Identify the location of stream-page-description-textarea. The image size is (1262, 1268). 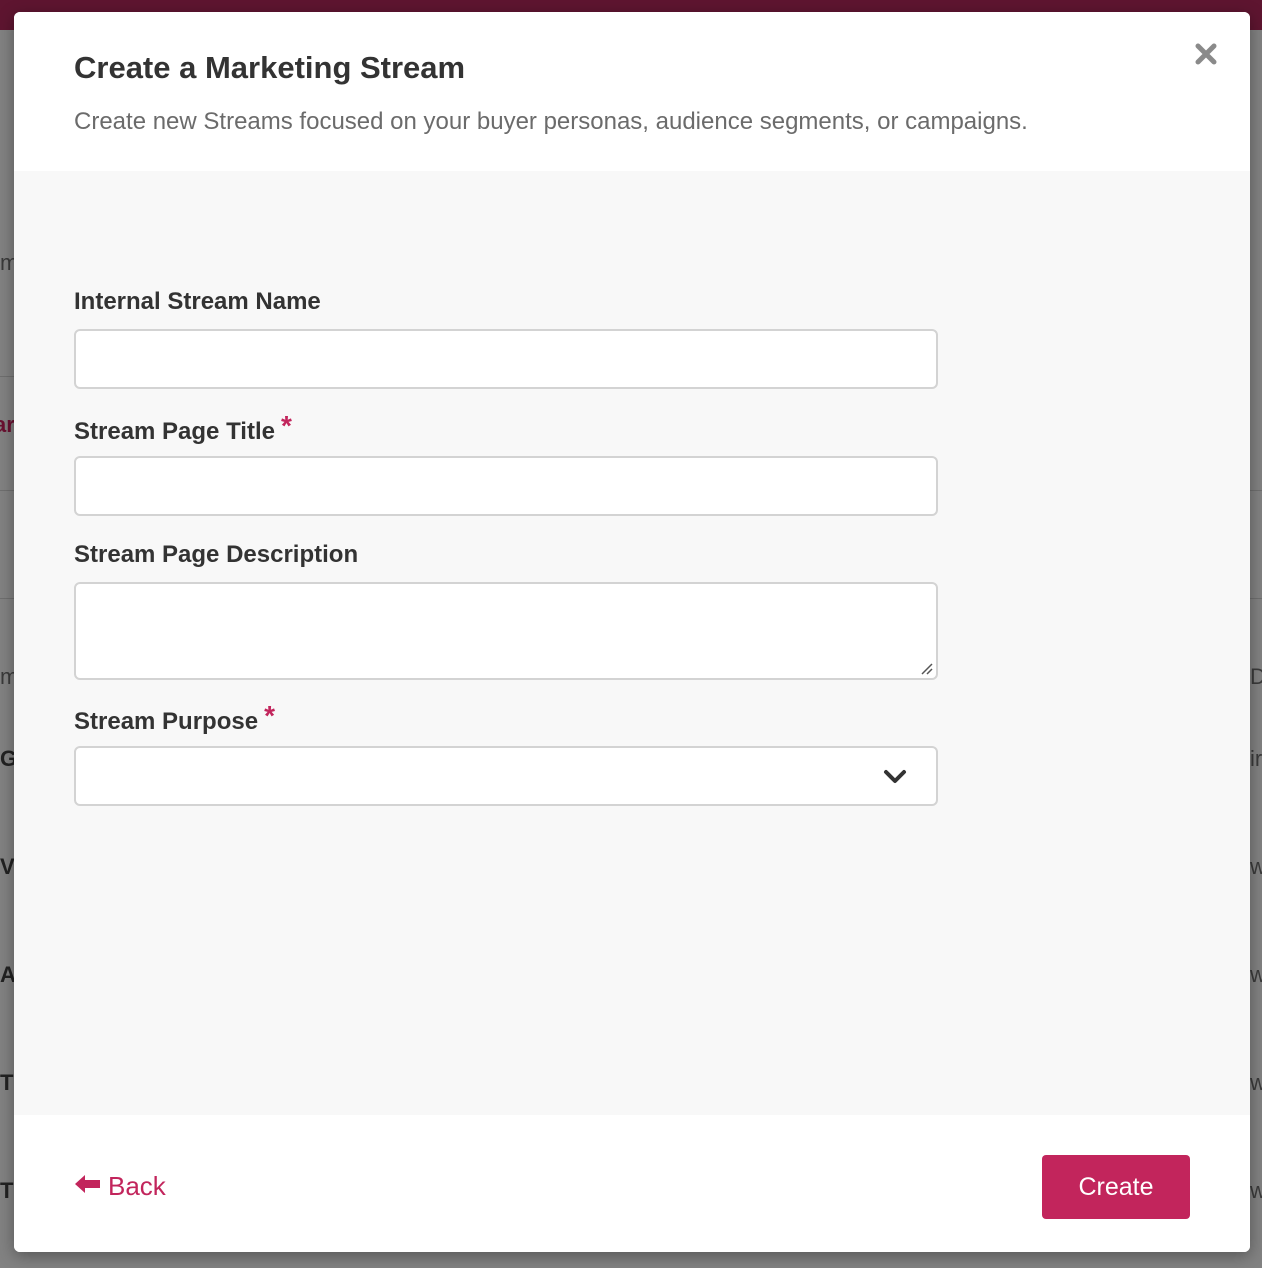
(506, 631).